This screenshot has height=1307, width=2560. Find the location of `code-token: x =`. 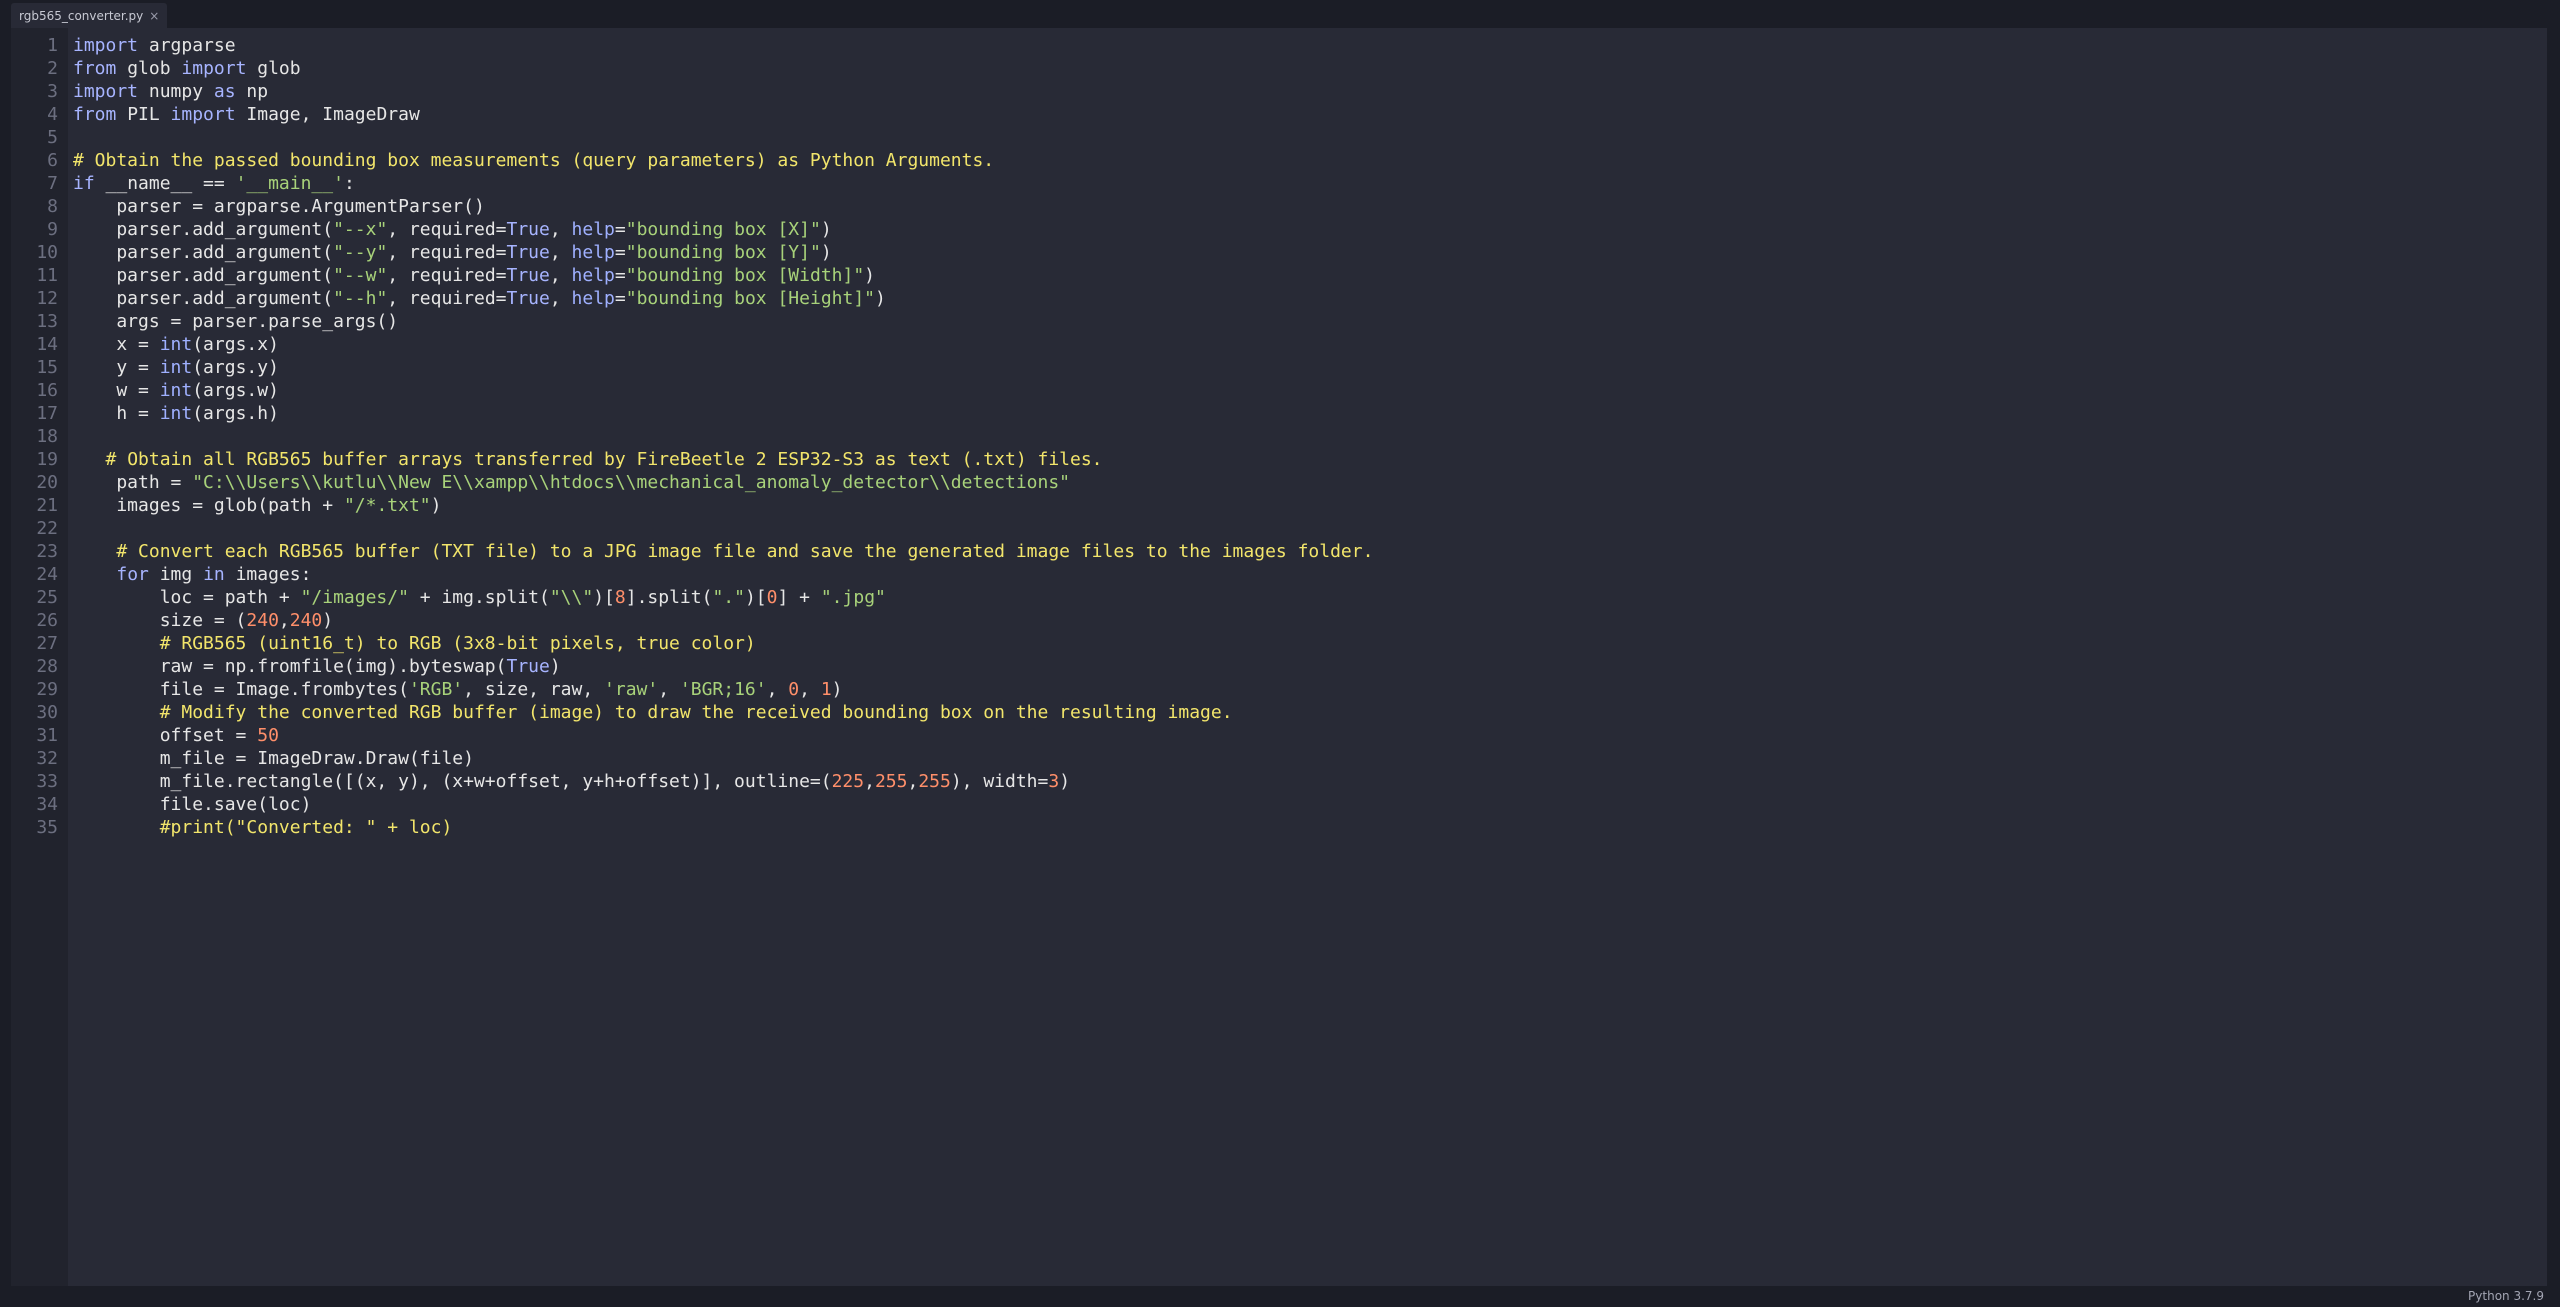

code-token: x = is located at coordinates (116, 344).